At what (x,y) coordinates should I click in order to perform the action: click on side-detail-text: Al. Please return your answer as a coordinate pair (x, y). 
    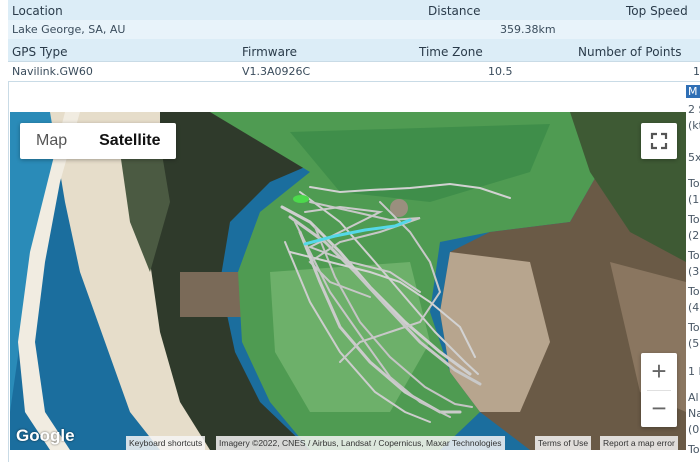
    Looking at the image, I should click on (693, 397).